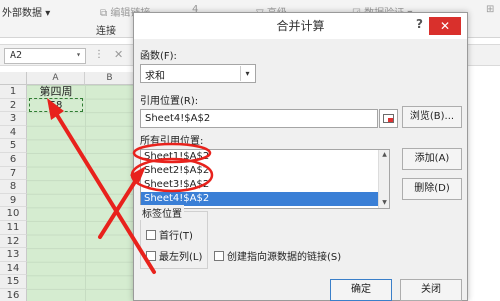 This screenshot has height=301, width=500. Describe the element at coordinates (169, 101) in the screenshot. I see `reference-label: 引用位置(R):` at that location.